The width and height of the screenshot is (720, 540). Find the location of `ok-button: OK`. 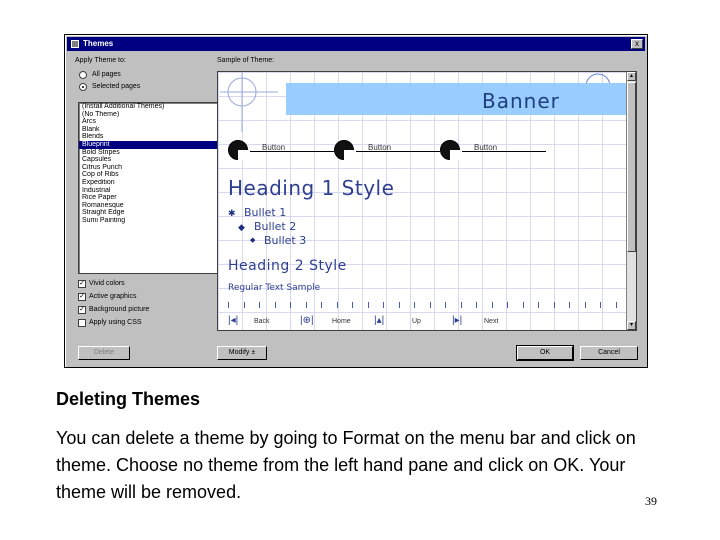

ok-button: OK is located at coordinates (545, 353).